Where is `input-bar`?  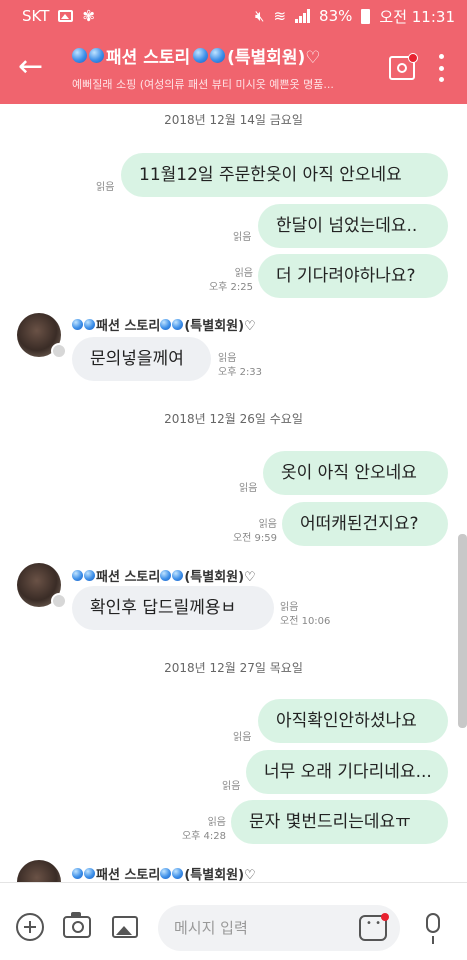
input-bar is located at coordinates (233, 921).